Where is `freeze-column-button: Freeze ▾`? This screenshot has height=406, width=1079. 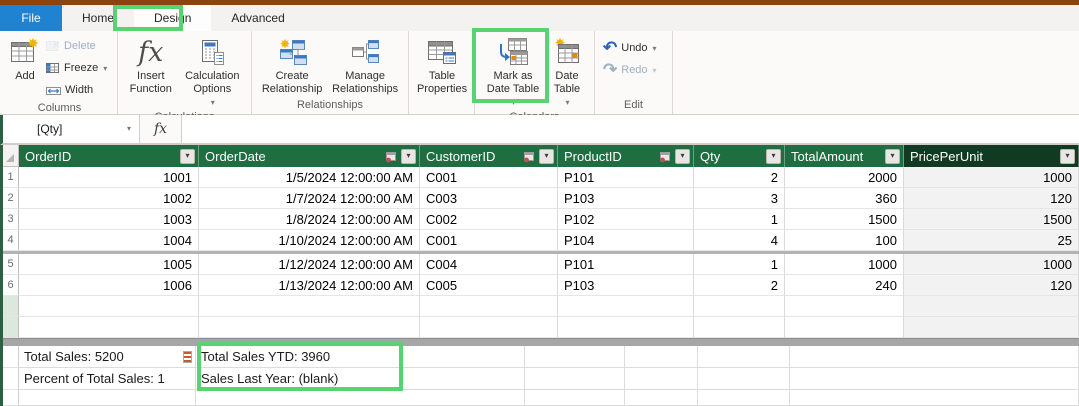 freeze-column-button: Freeze ▾ is located at coordinates (76, 68).